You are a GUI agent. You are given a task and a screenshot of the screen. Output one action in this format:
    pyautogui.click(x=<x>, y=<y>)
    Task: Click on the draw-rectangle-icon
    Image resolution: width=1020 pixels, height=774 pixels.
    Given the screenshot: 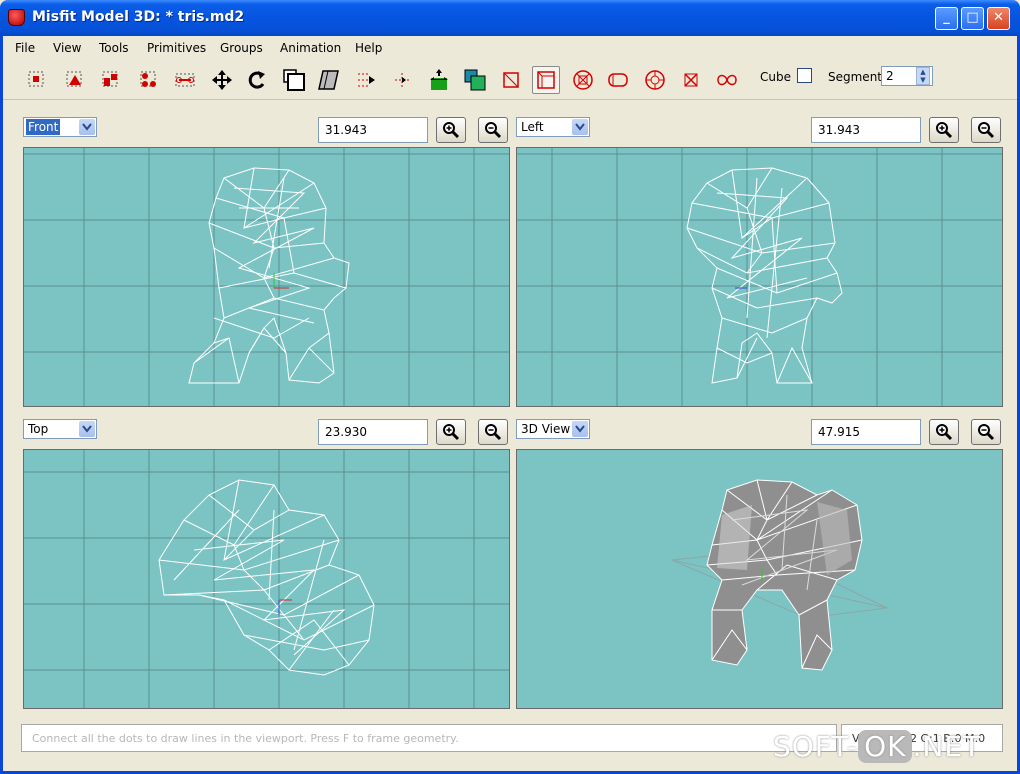 What is the action you would take?
    pyautogui.click(x=511, y=80)
    